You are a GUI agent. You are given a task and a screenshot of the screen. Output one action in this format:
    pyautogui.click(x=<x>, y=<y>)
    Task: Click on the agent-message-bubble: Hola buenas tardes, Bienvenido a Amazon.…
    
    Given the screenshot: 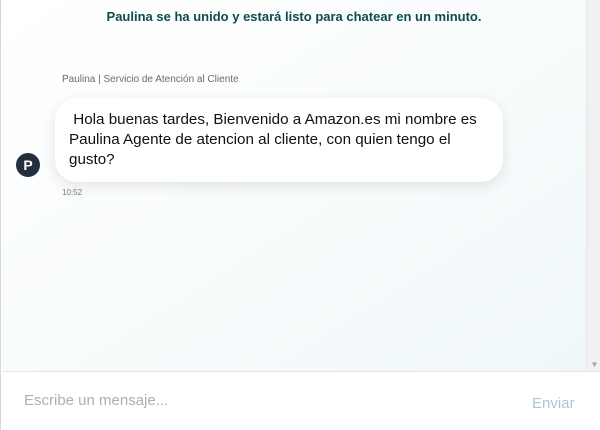 What is the action you would take?
    pyautogui.click(x=279, y=140)
    